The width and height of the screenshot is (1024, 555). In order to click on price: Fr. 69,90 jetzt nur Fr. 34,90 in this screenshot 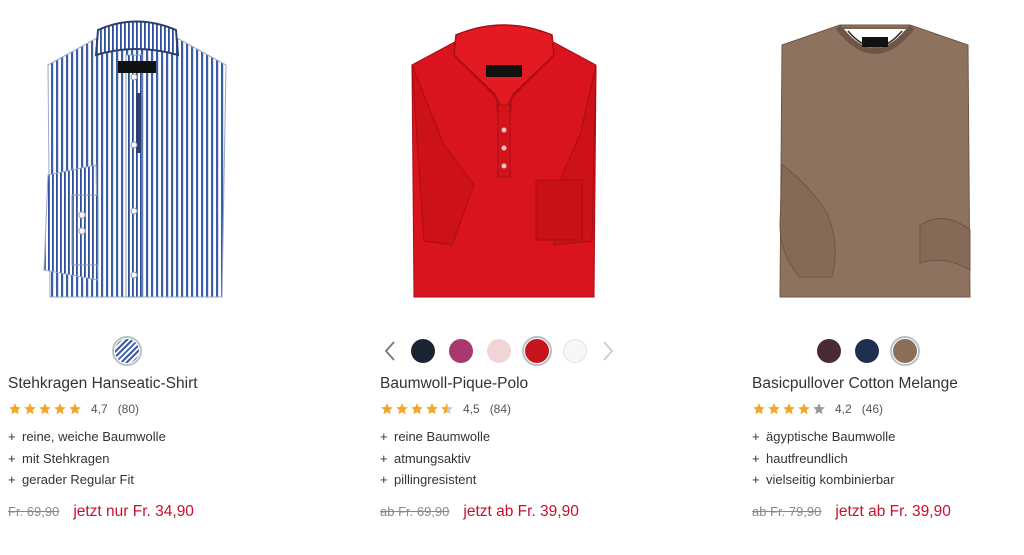, I will do `click(101, 512)`.